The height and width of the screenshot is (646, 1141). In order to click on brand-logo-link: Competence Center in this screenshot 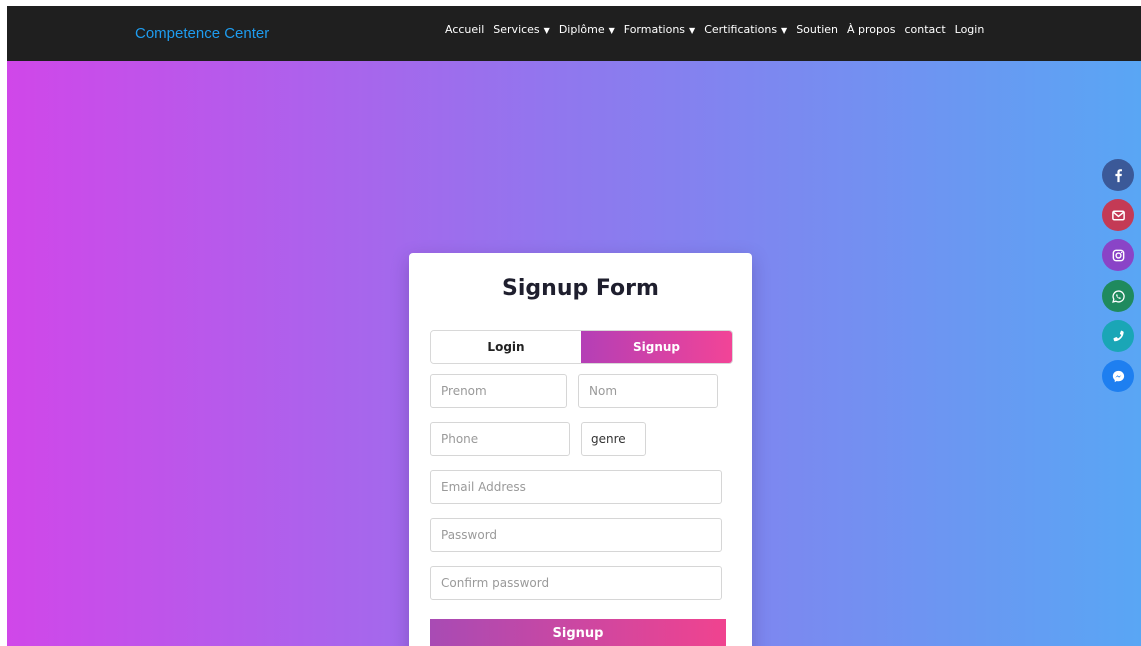, I will do `click(202, 33)`.